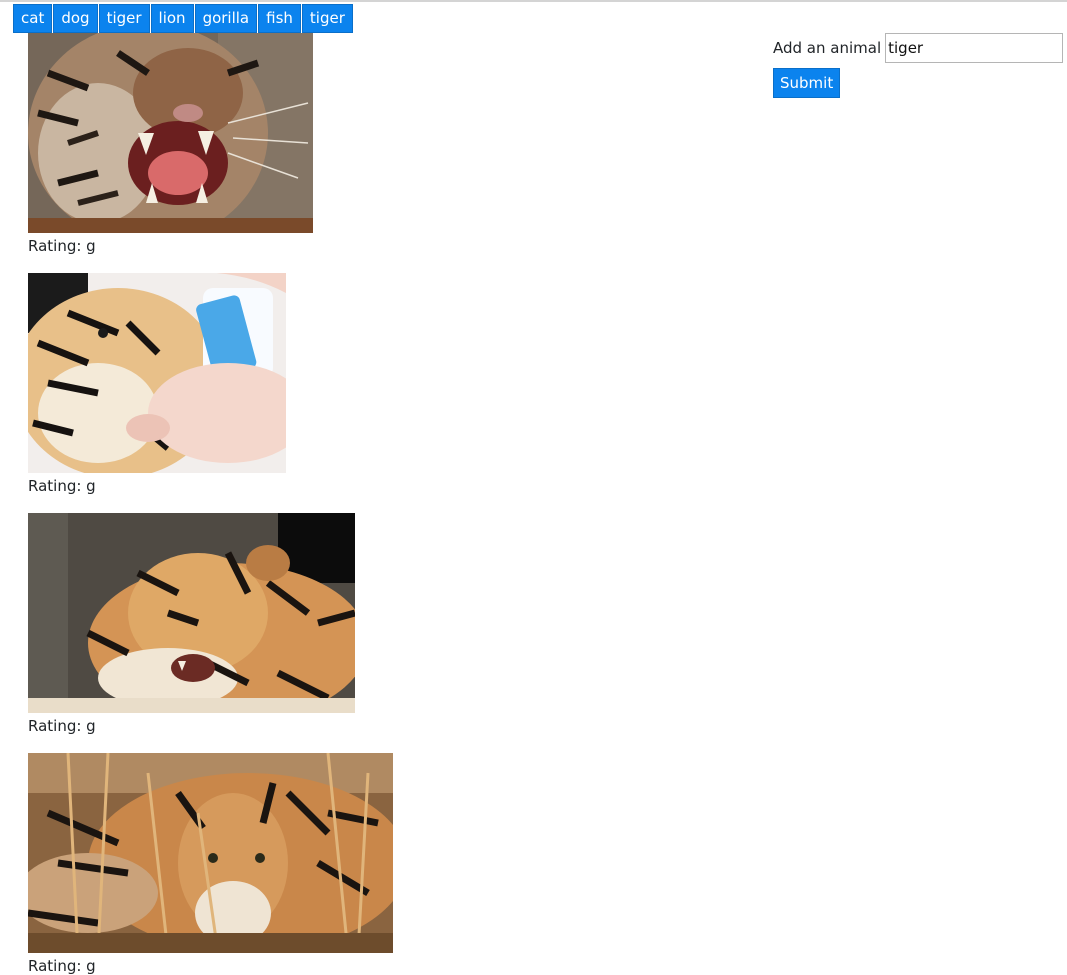 Image resolution: width=1067 pixels, height=975 pixels. What do you see at coordinates (226, 18) in the screenshot?
I see `animal-button-gorilla: gorilla` at bounding box center [226, 18].